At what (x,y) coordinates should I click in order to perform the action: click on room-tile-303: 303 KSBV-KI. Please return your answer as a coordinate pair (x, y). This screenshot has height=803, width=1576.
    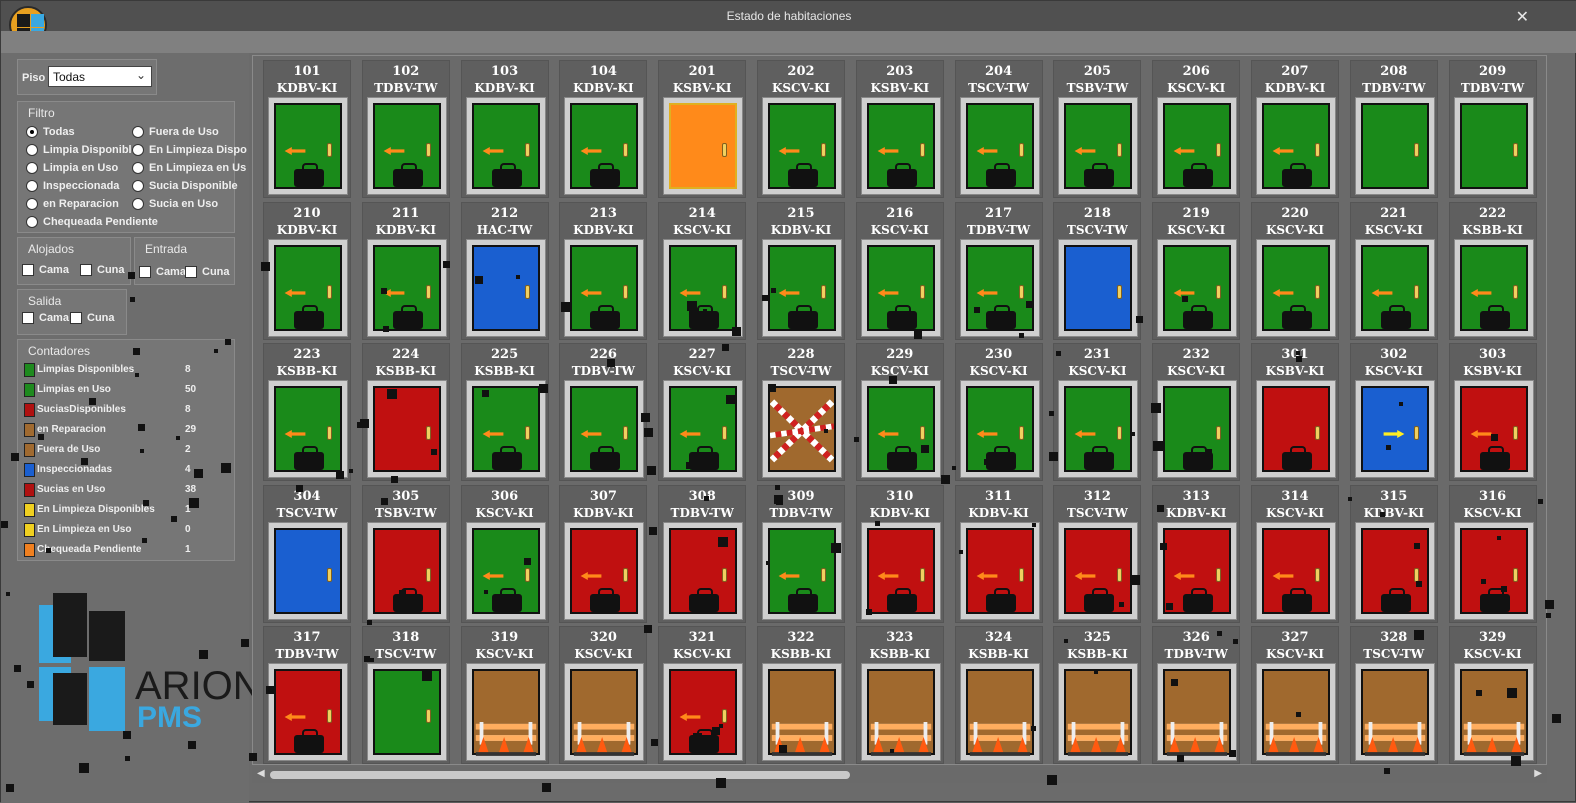
    Looking at the image, I should click on (1492, 412).